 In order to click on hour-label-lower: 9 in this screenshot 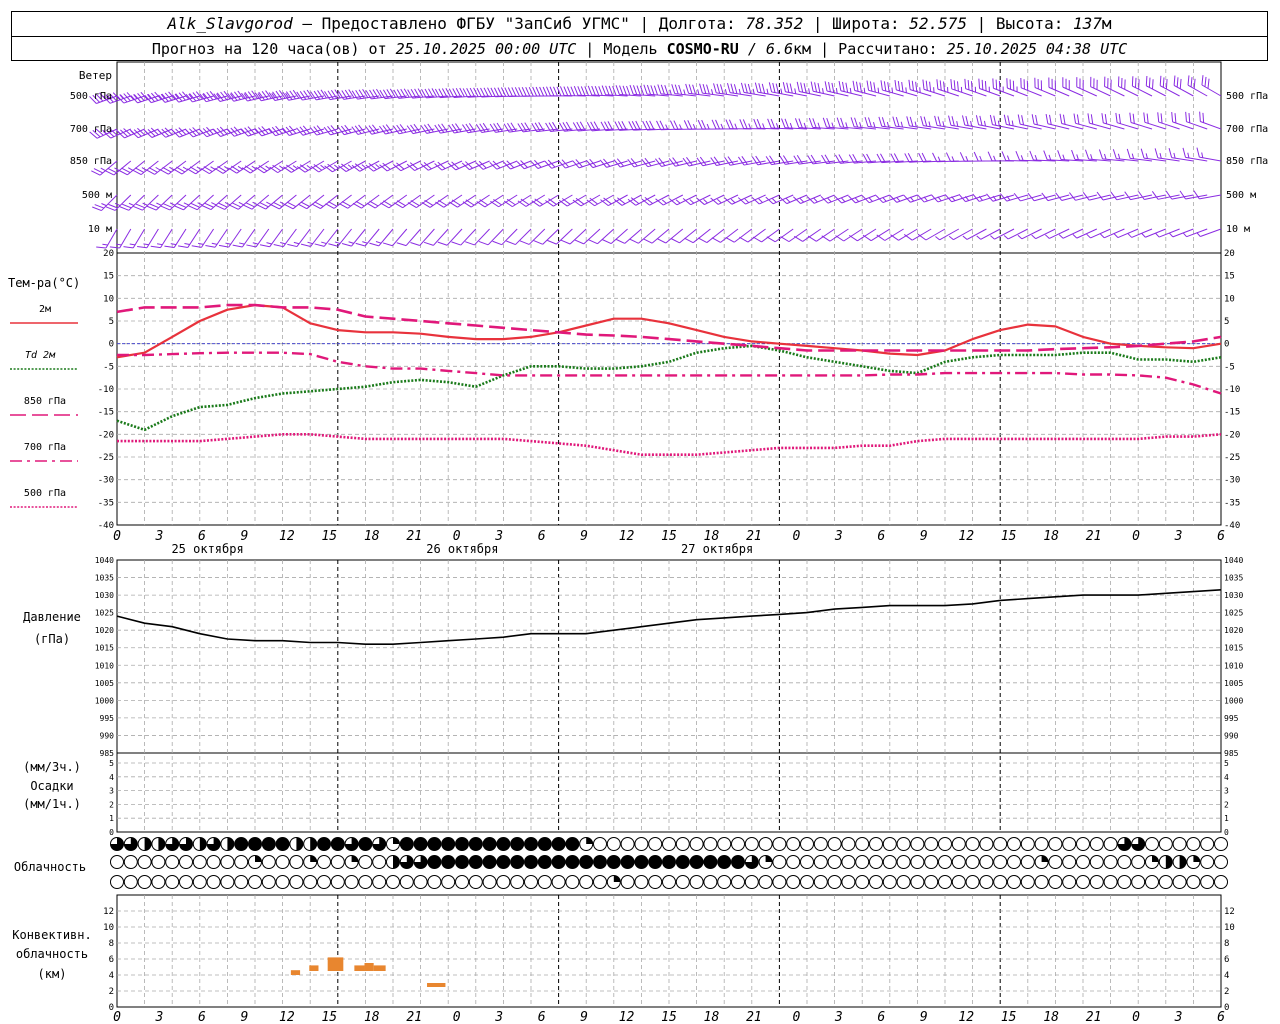, I will do `click(584, 1017)`.